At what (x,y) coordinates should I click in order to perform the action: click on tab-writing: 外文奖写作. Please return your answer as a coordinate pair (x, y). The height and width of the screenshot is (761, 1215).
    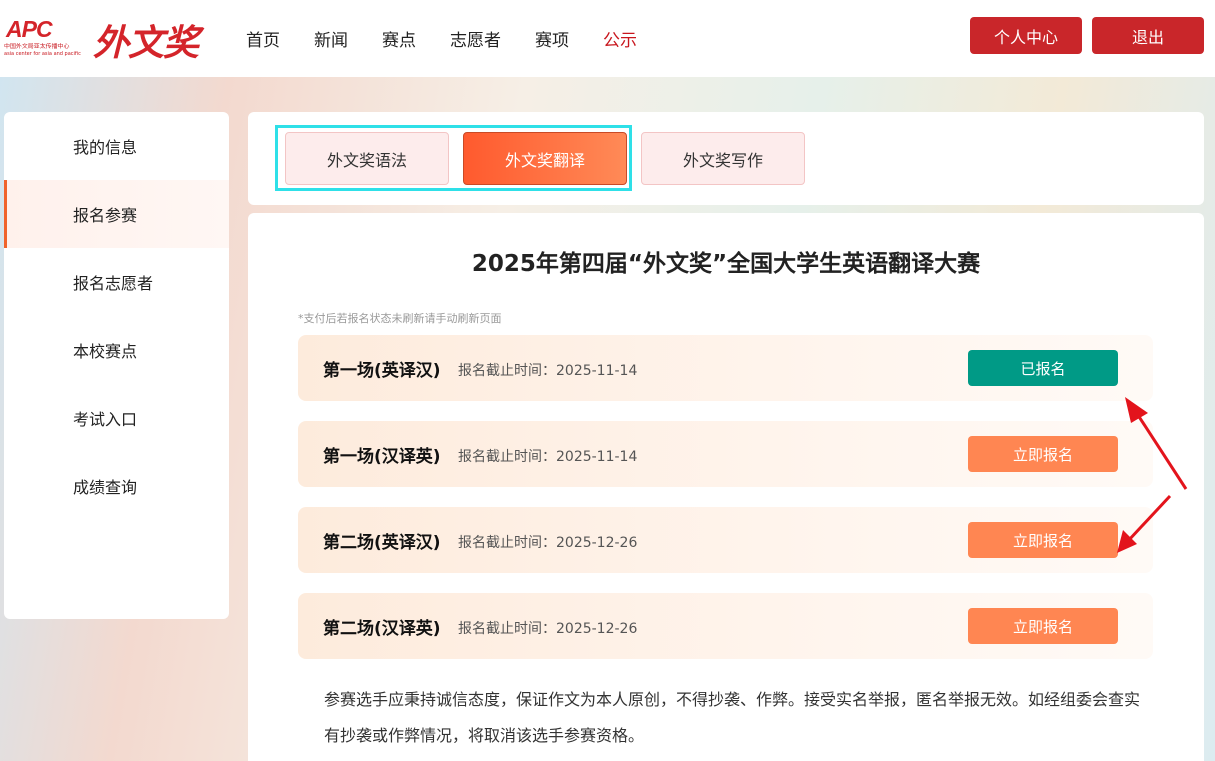
    Looking at the image, I should click on (723, 158).